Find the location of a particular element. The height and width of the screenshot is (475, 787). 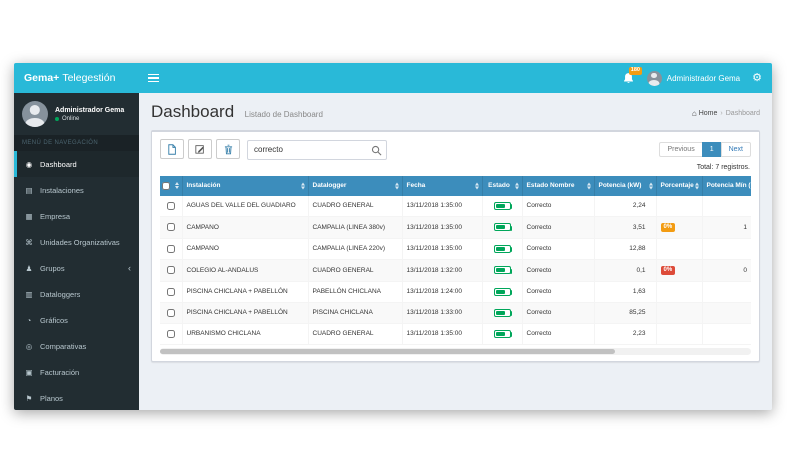

cell-instalacion: CAMPANO is located at coordinates (245, 249).